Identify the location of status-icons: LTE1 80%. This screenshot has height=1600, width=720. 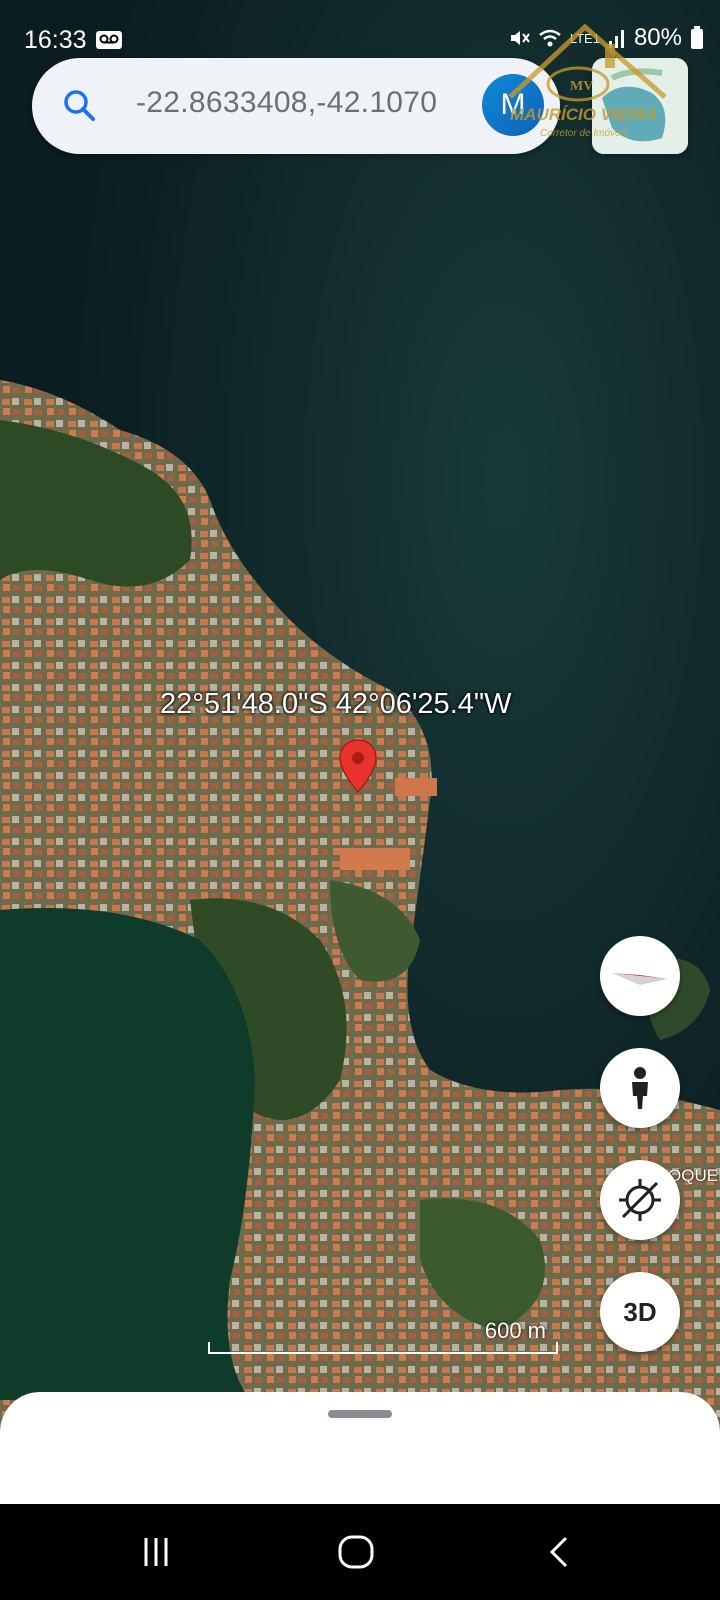
(606, 38).